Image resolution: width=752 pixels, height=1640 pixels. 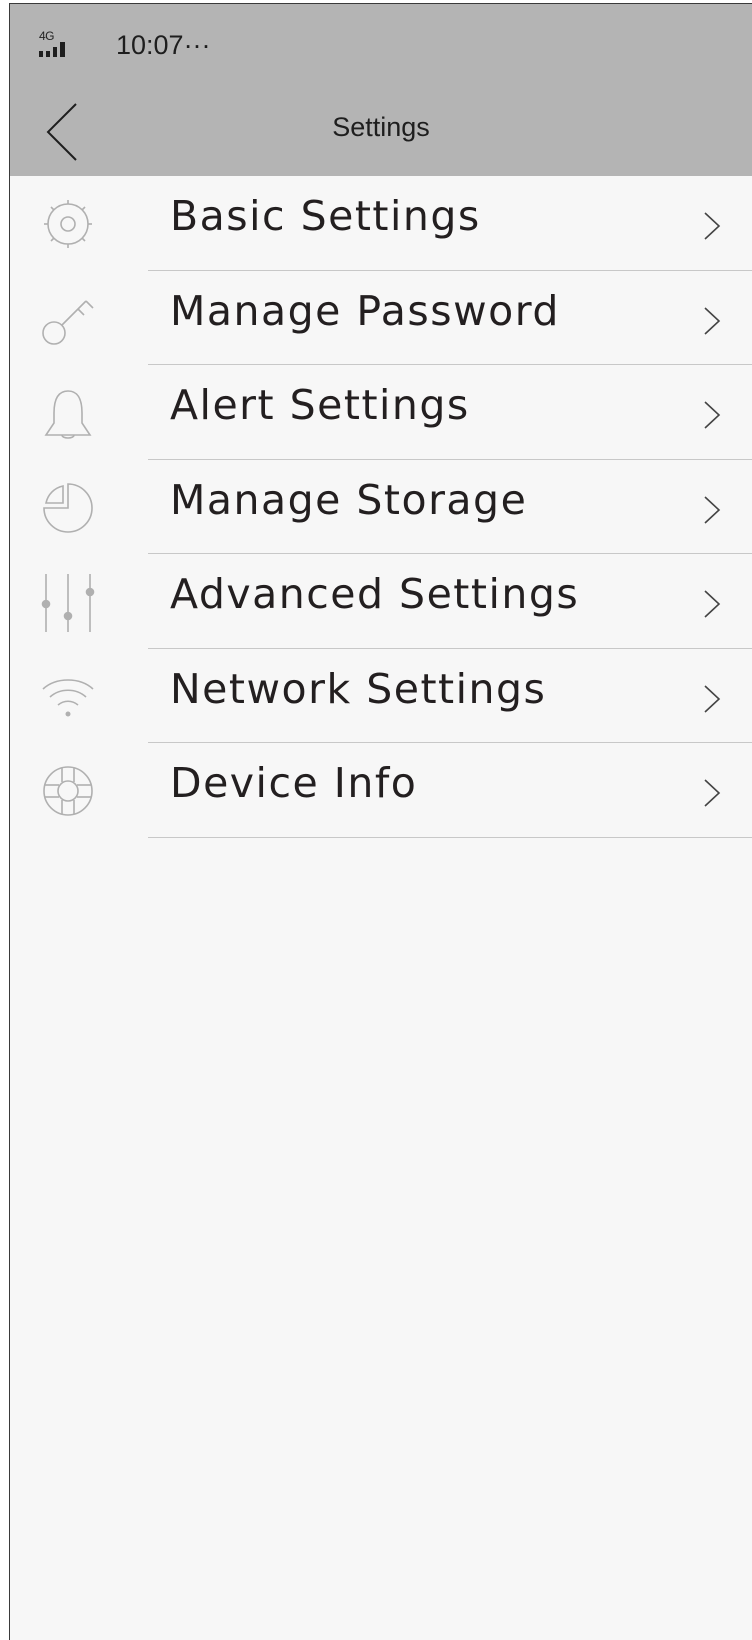 I want to click on menu-item-label: Manage Storage, so click(x=349, y=499).